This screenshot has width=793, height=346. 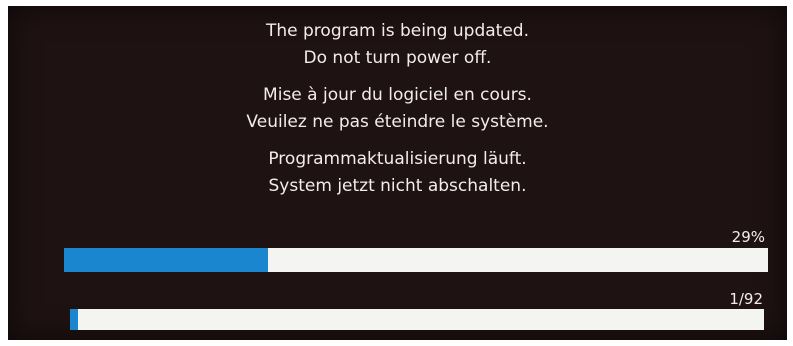 I want to click on step-progress-bar, so click(x=417, y=319).